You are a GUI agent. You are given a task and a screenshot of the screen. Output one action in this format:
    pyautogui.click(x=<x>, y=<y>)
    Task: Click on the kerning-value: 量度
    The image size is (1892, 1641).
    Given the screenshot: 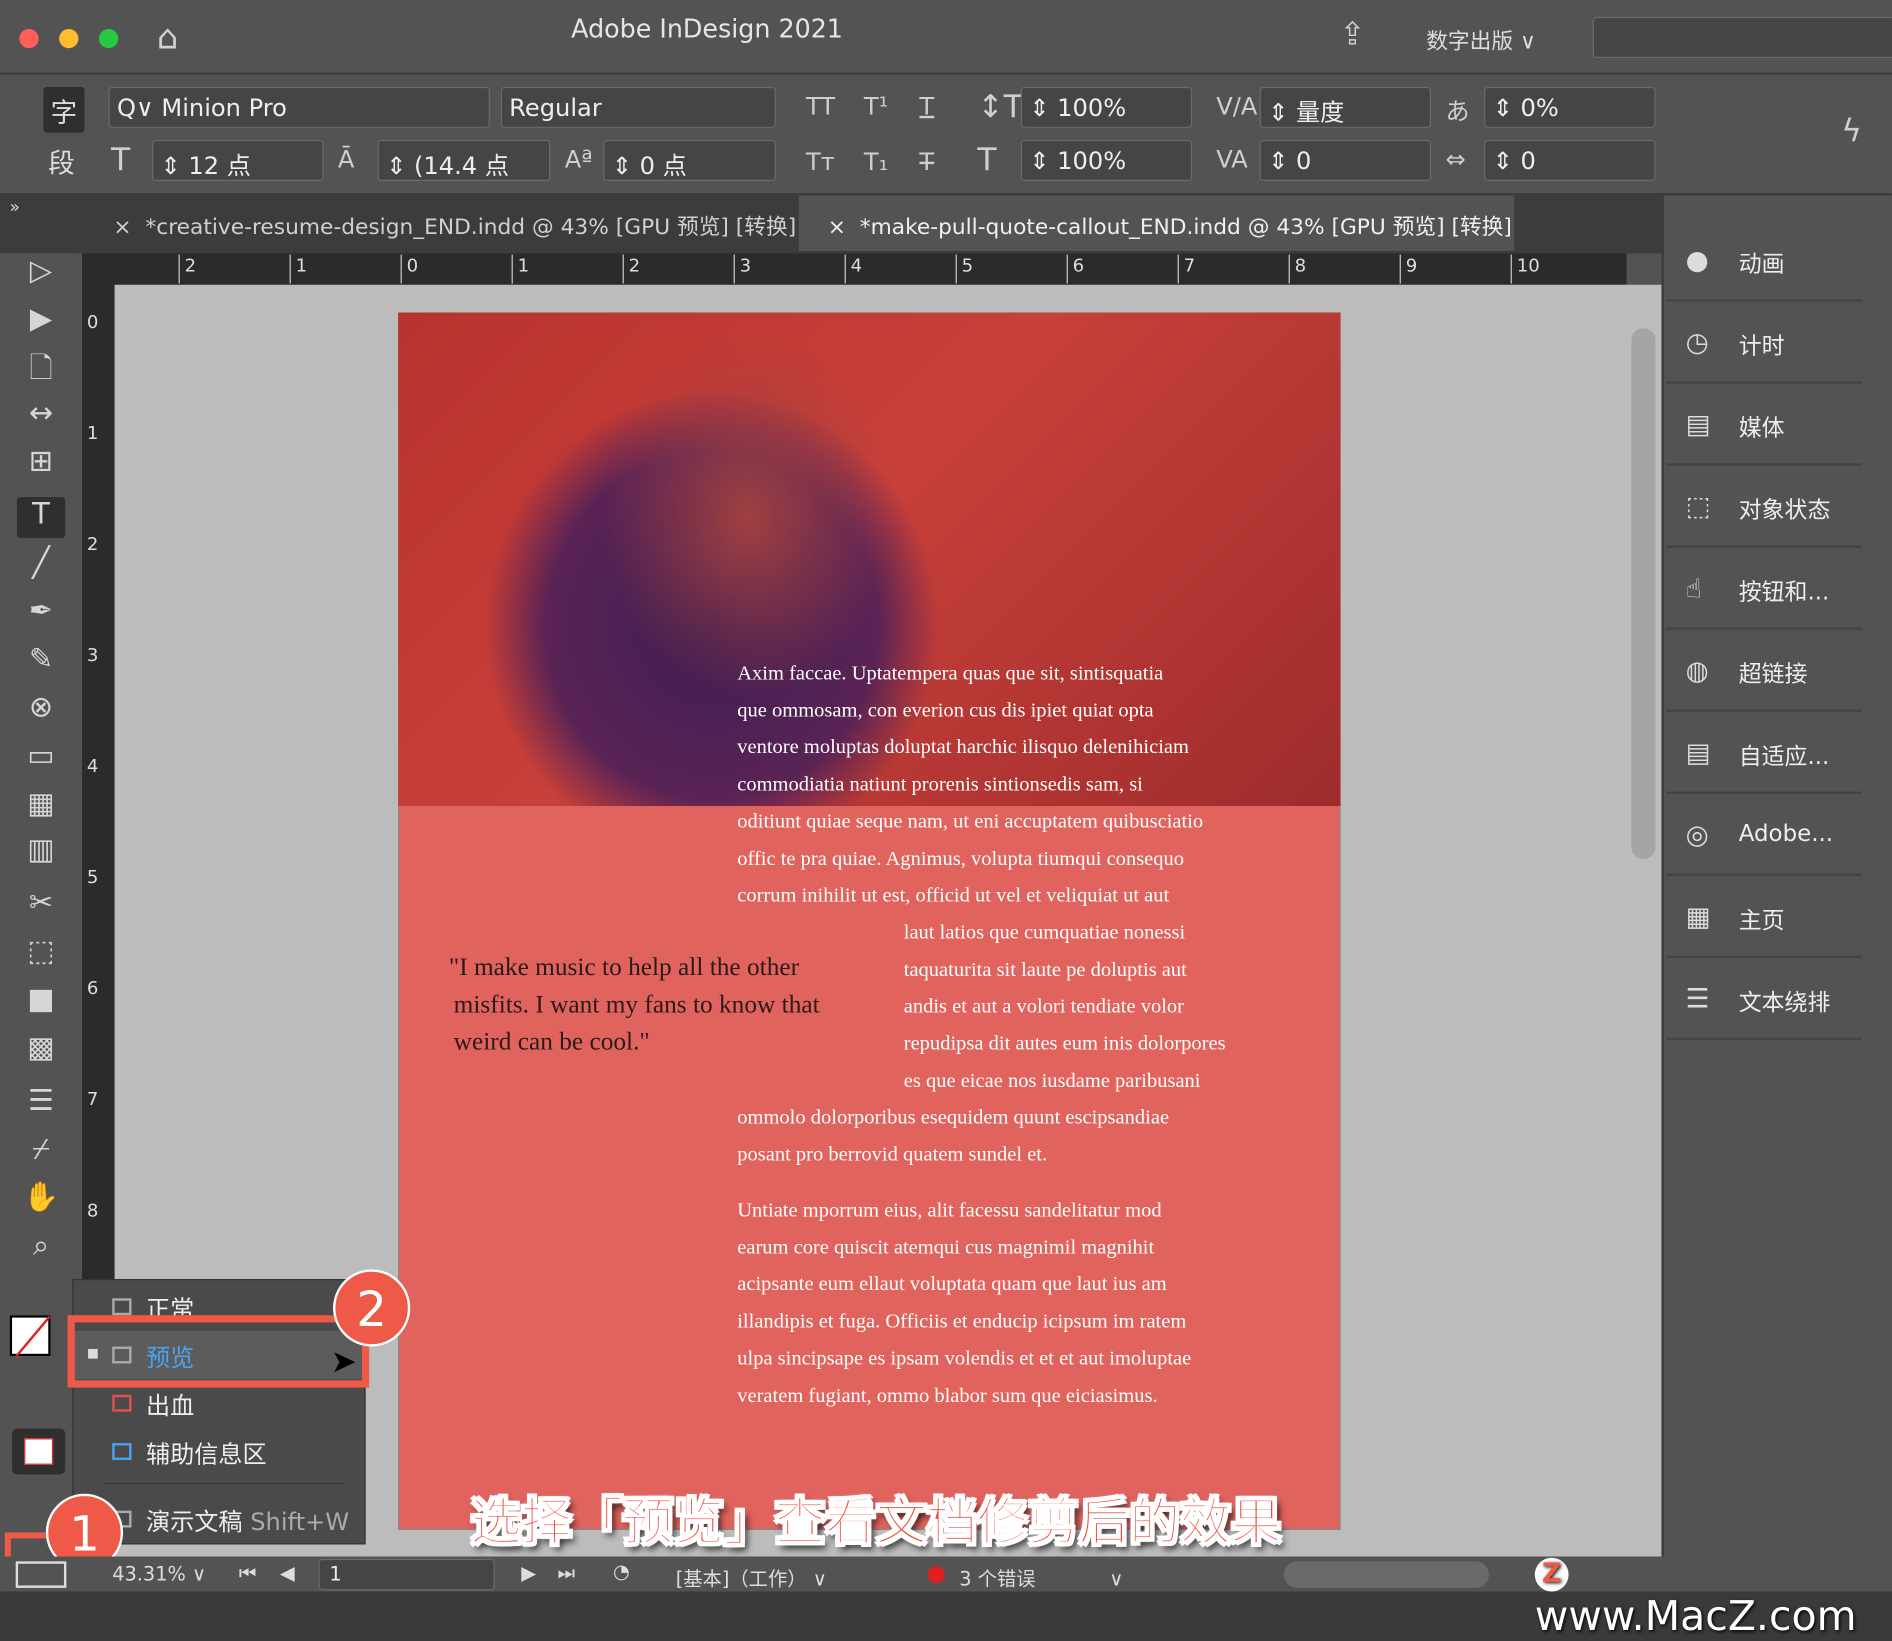 What is the action you would take?
    pyautogui.click(x=1320, y=112)
    